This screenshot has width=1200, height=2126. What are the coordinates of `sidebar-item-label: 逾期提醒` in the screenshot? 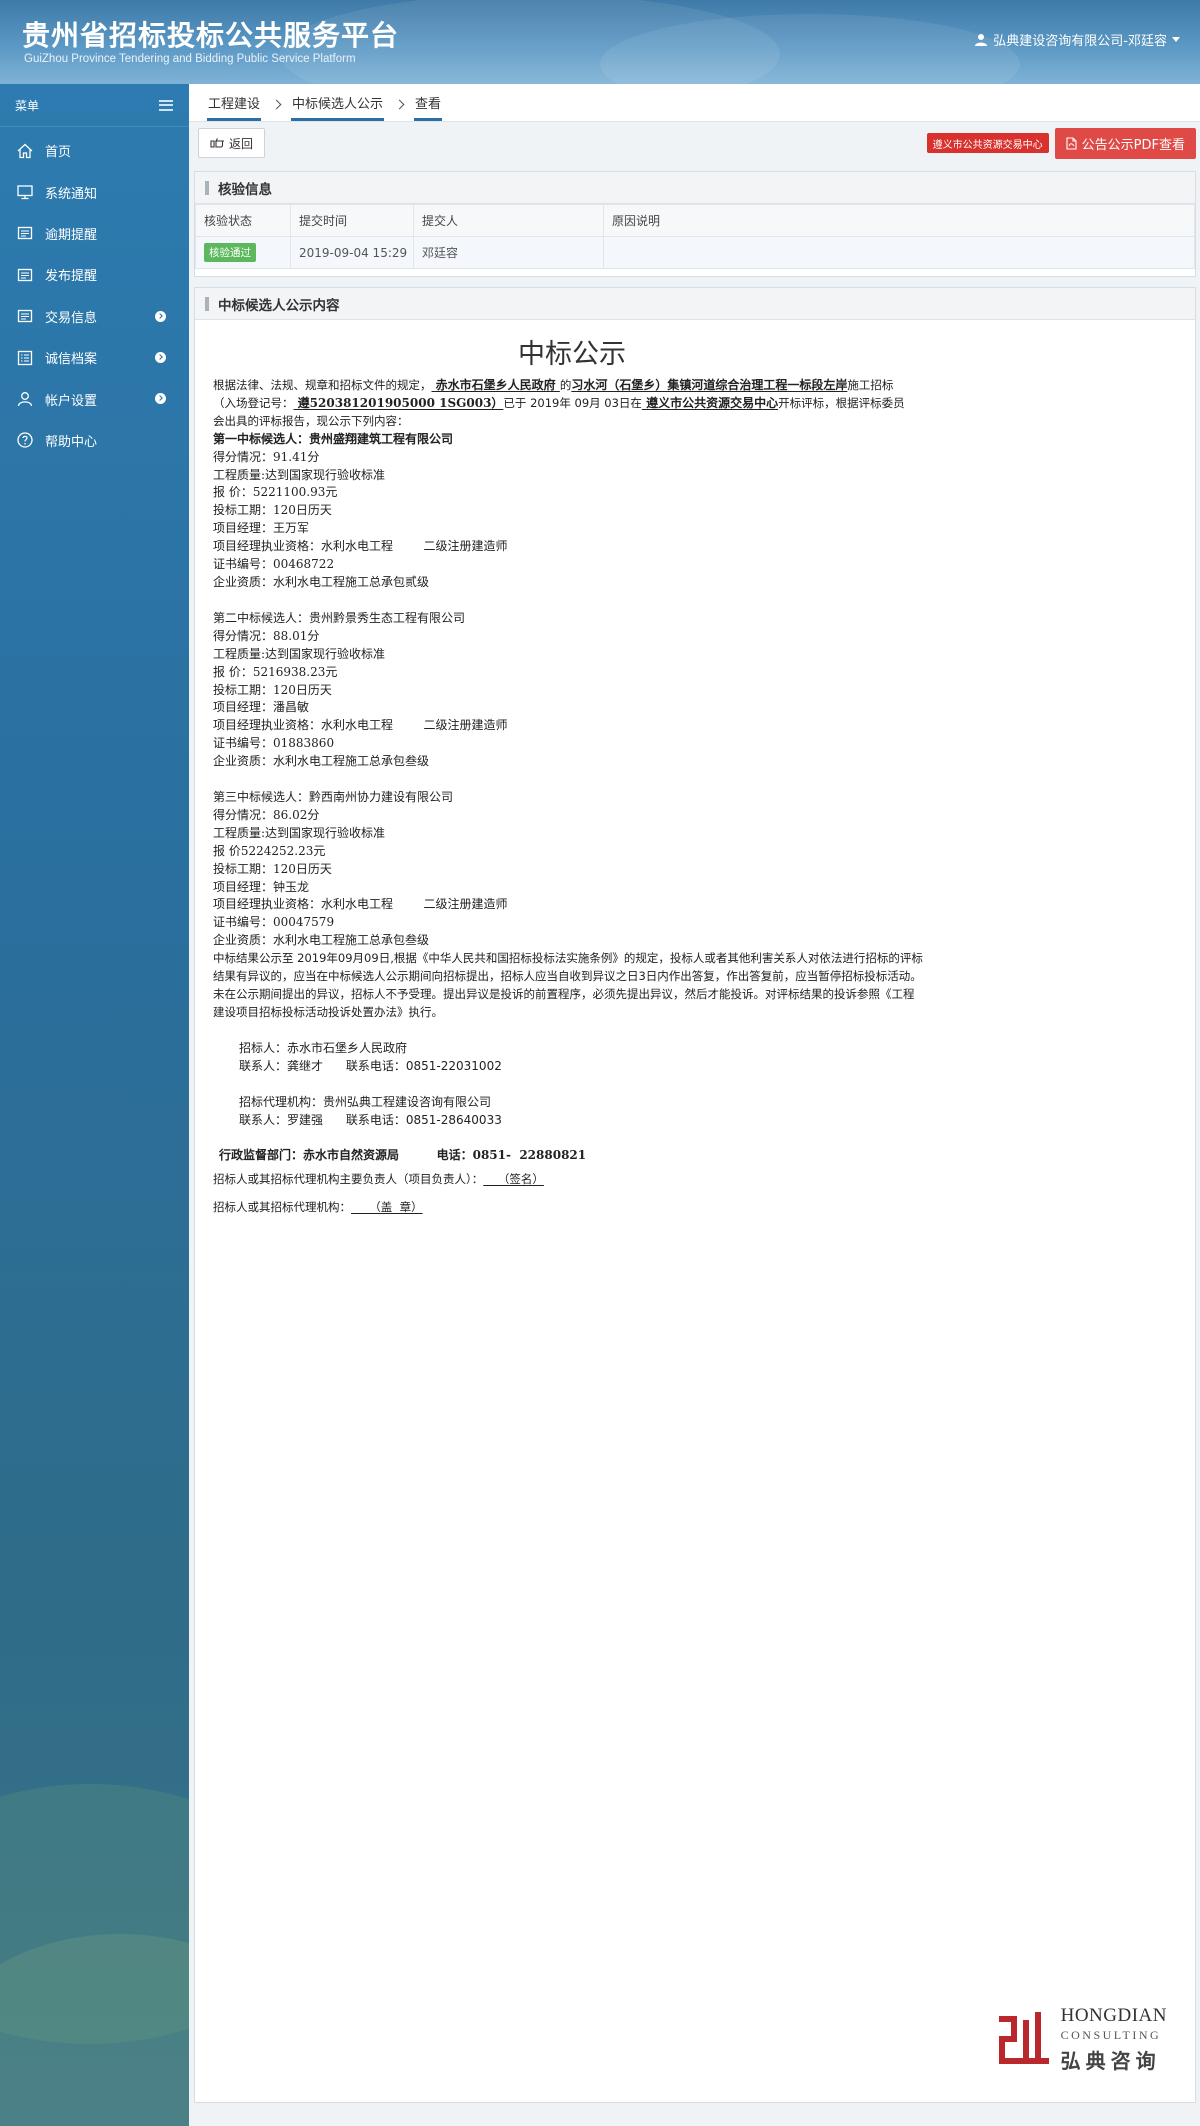 It's located at (71, 235).